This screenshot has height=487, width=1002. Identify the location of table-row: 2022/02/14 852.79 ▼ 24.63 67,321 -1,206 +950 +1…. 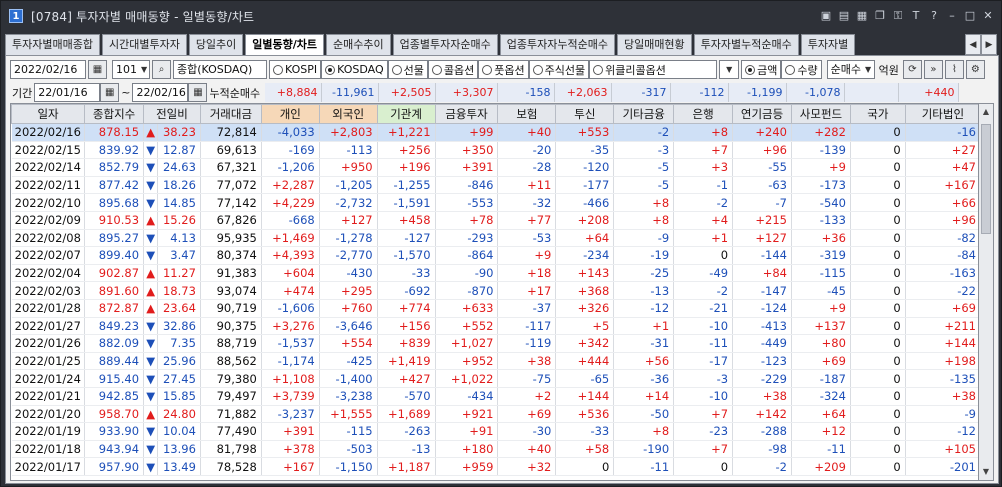
(496, 167).